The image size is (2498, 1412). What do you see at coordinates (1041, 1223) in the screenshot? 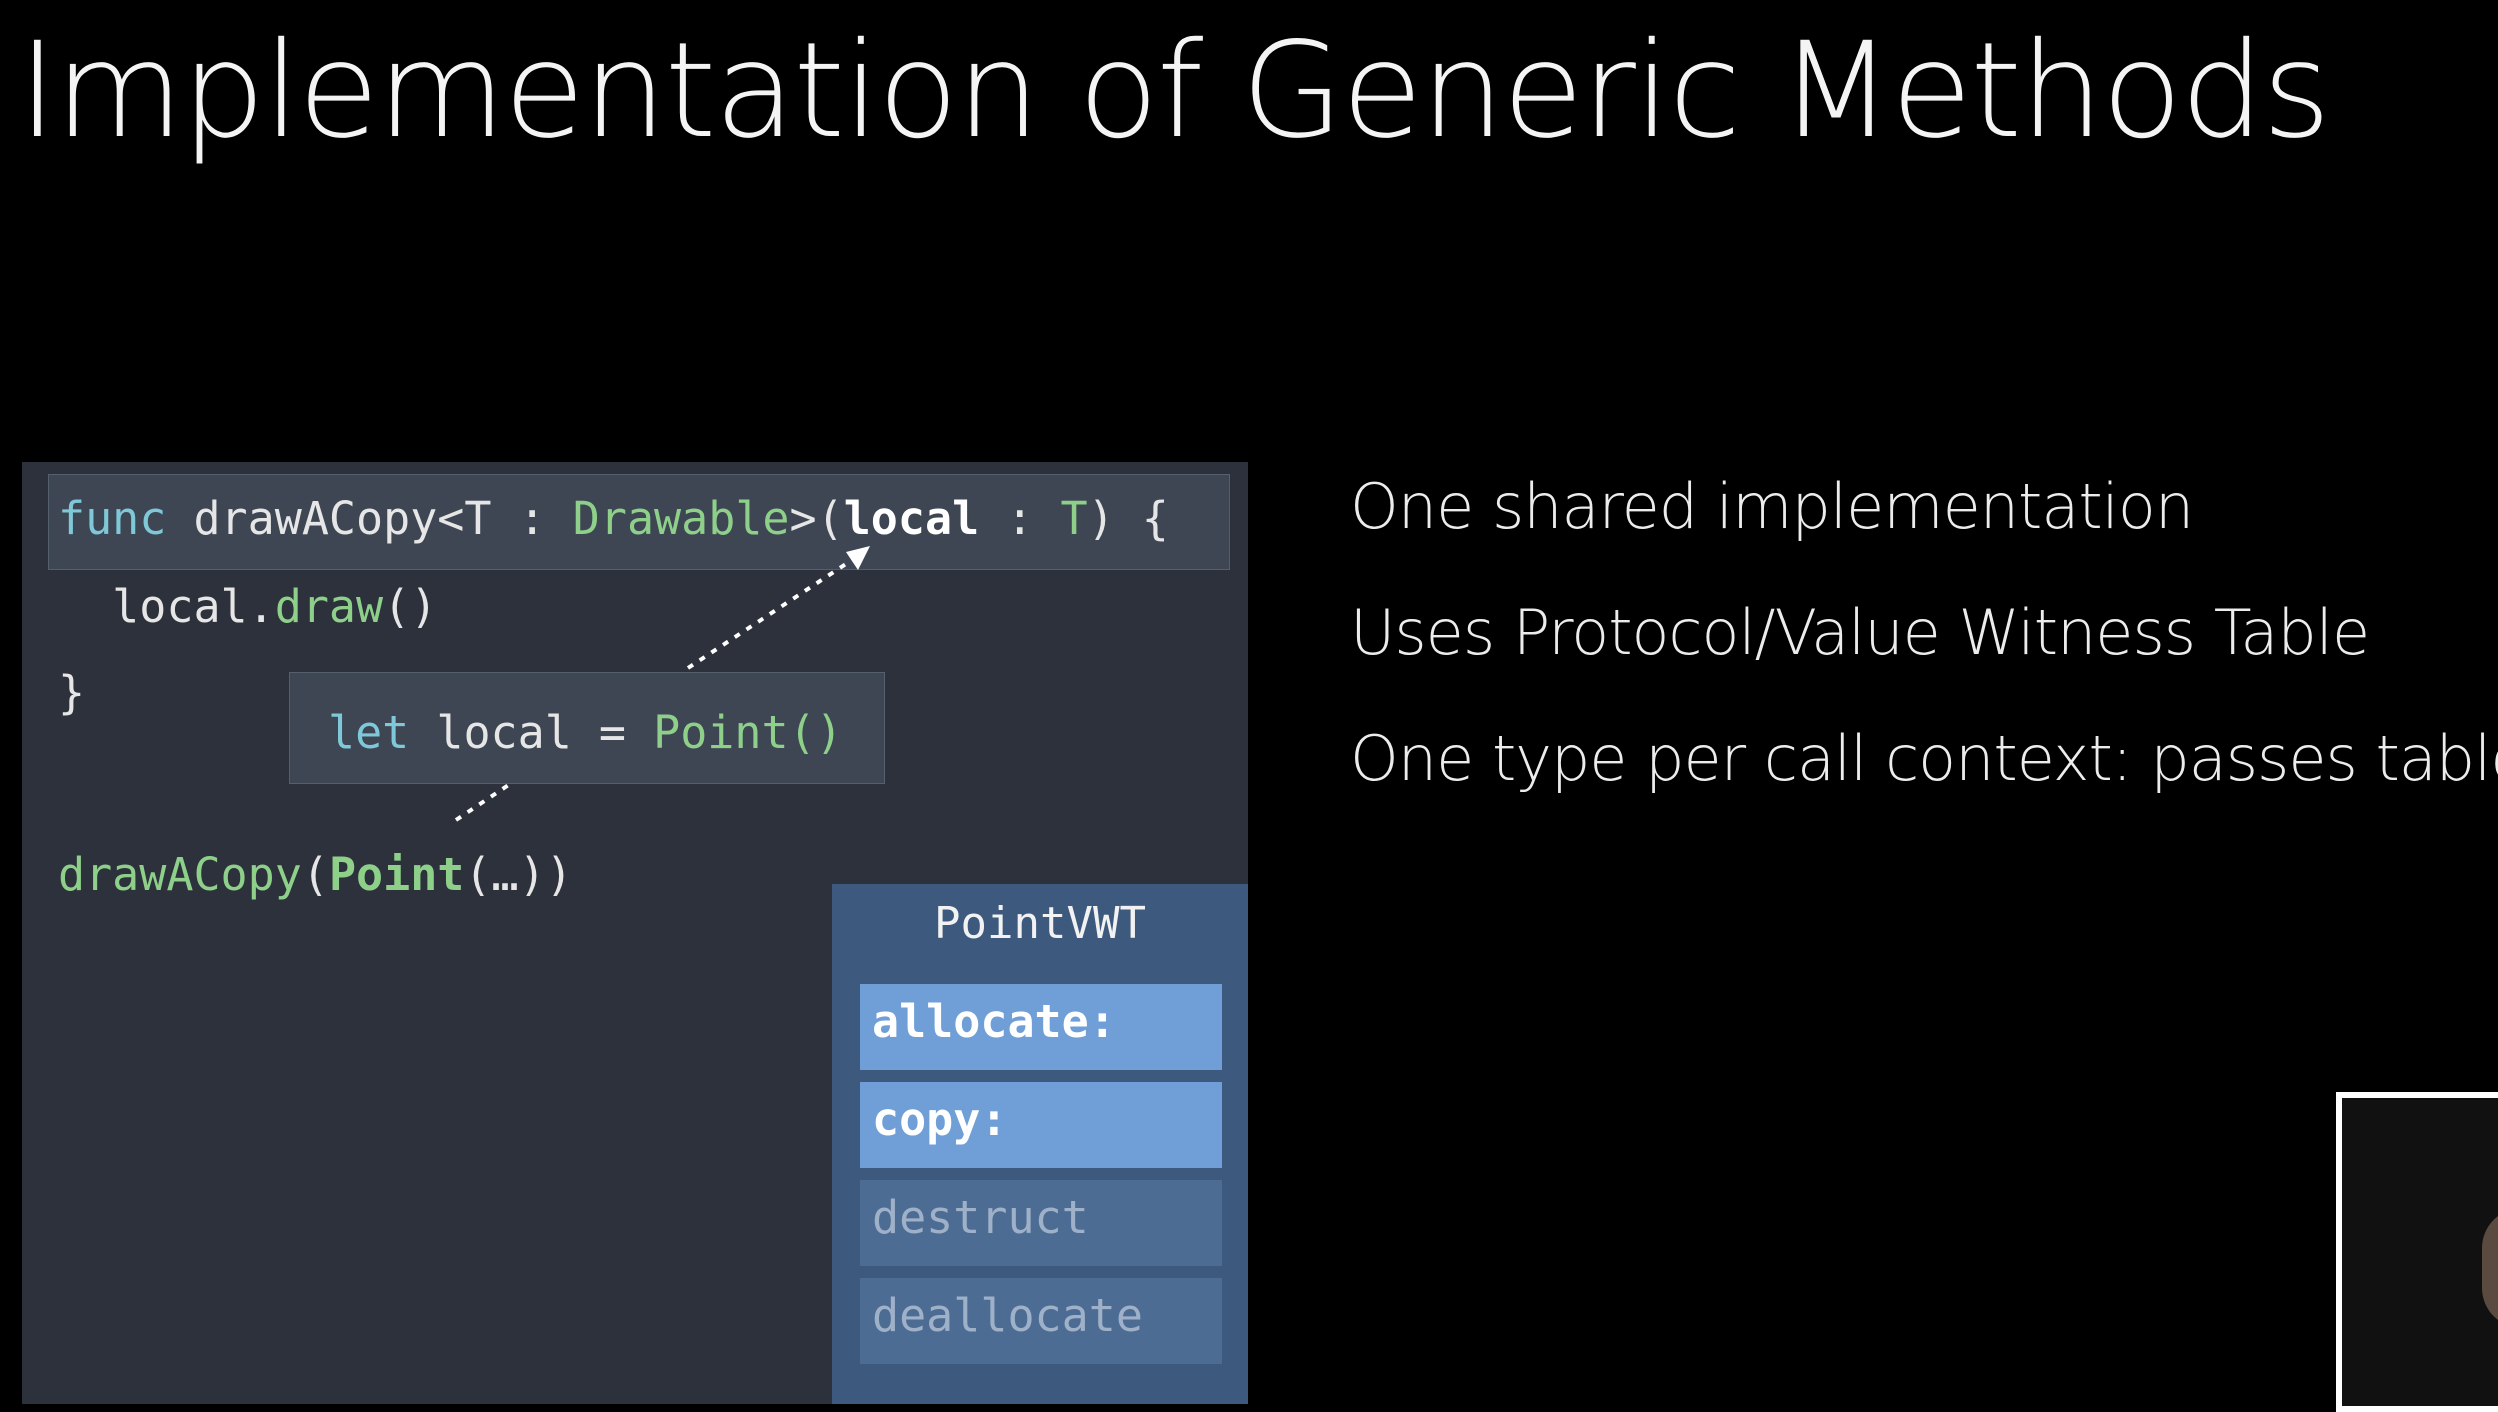
I see `vwt-row-destruct: destruct` at bounding box center [1041, 1223].